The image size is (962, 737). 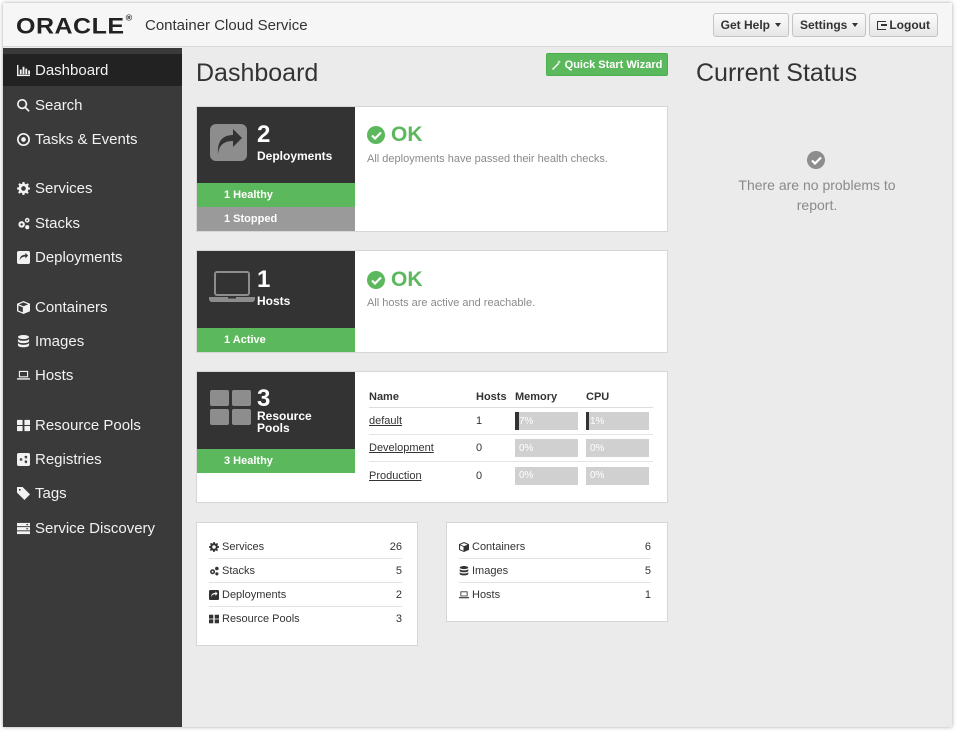 I want to click on table-row: Development 0 0% 0%, so click(x=511, y=448).